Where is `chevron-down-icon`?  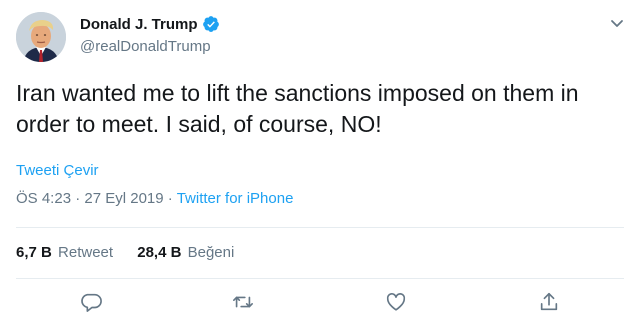 chevron-down-icon is located at coordinates (617, 23).